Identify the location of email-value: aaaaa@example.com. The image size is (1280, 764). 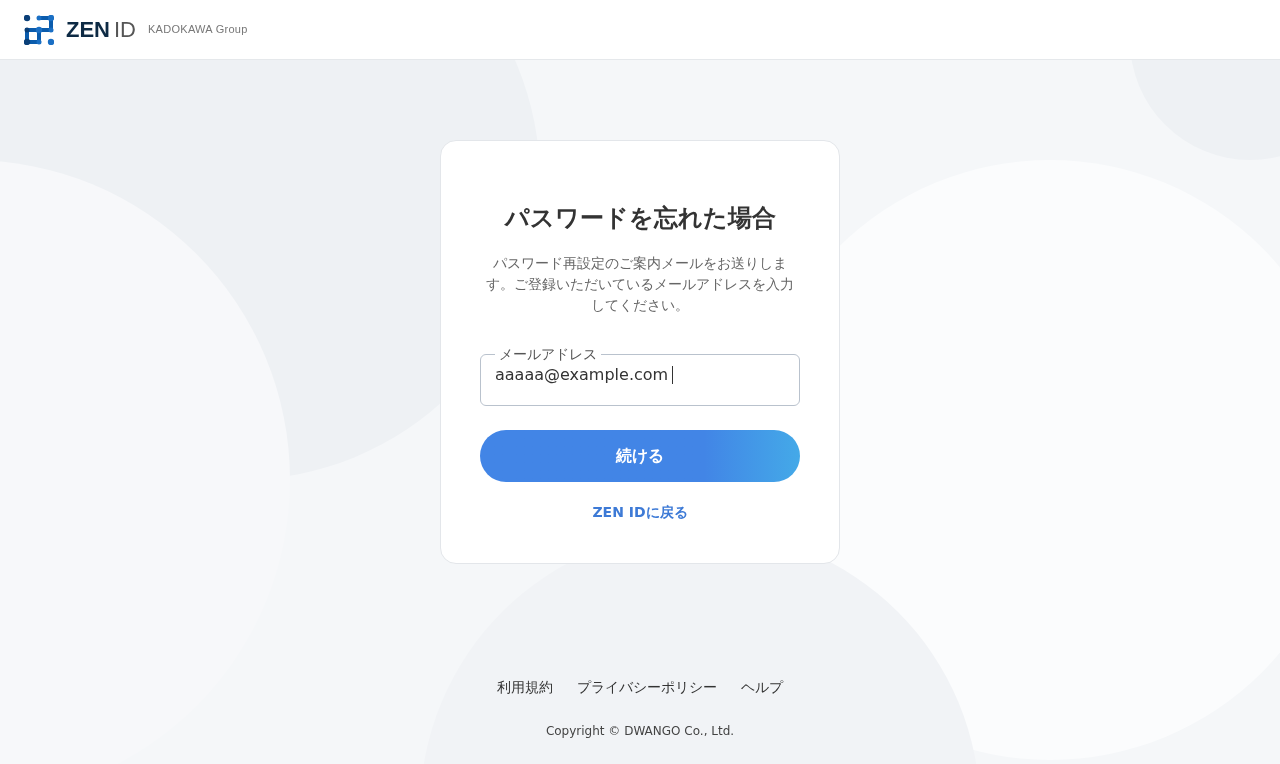
(582, 375).